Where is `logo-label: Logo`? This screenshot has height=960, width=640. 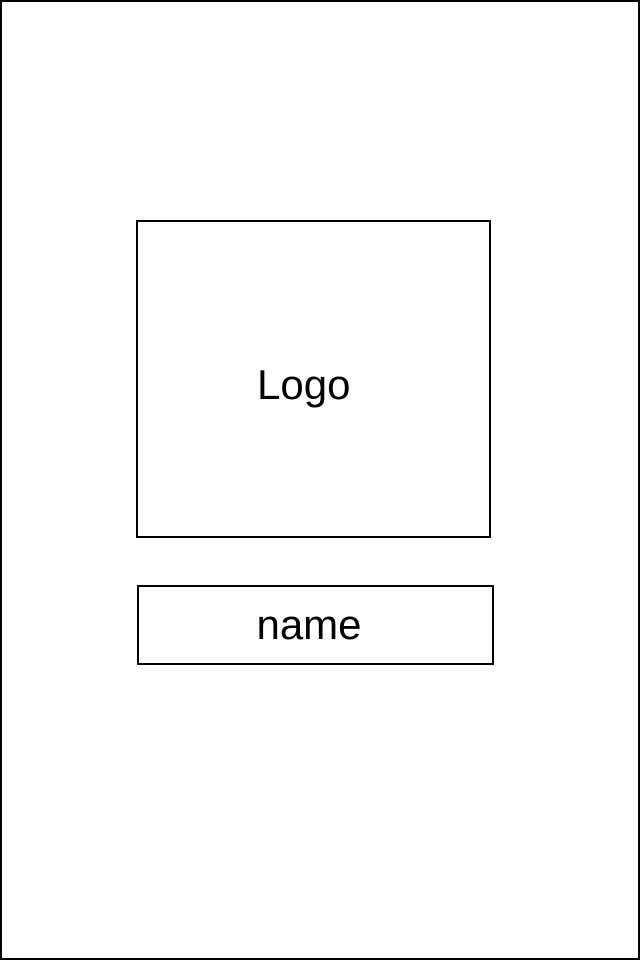 logo-label: Logo is located at coordinates (304, 384).